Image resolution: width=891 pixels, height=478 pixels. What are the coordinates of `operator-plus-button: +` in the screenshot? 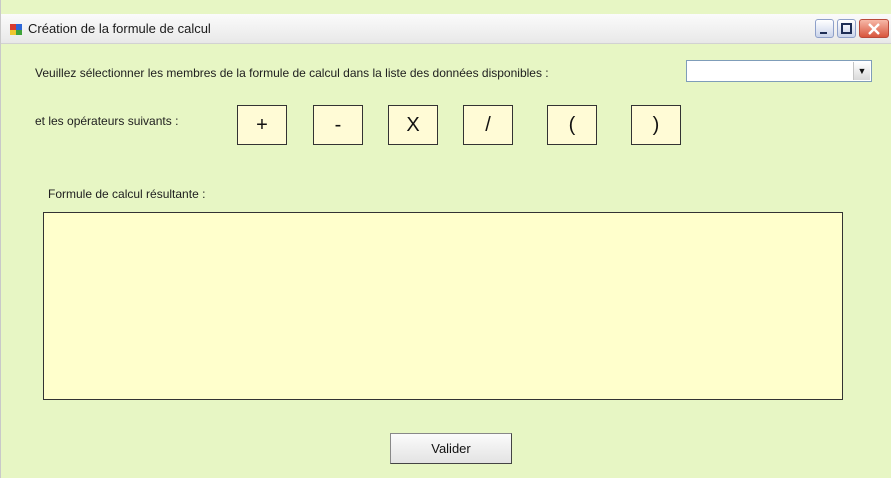 It's located at (262, 125).